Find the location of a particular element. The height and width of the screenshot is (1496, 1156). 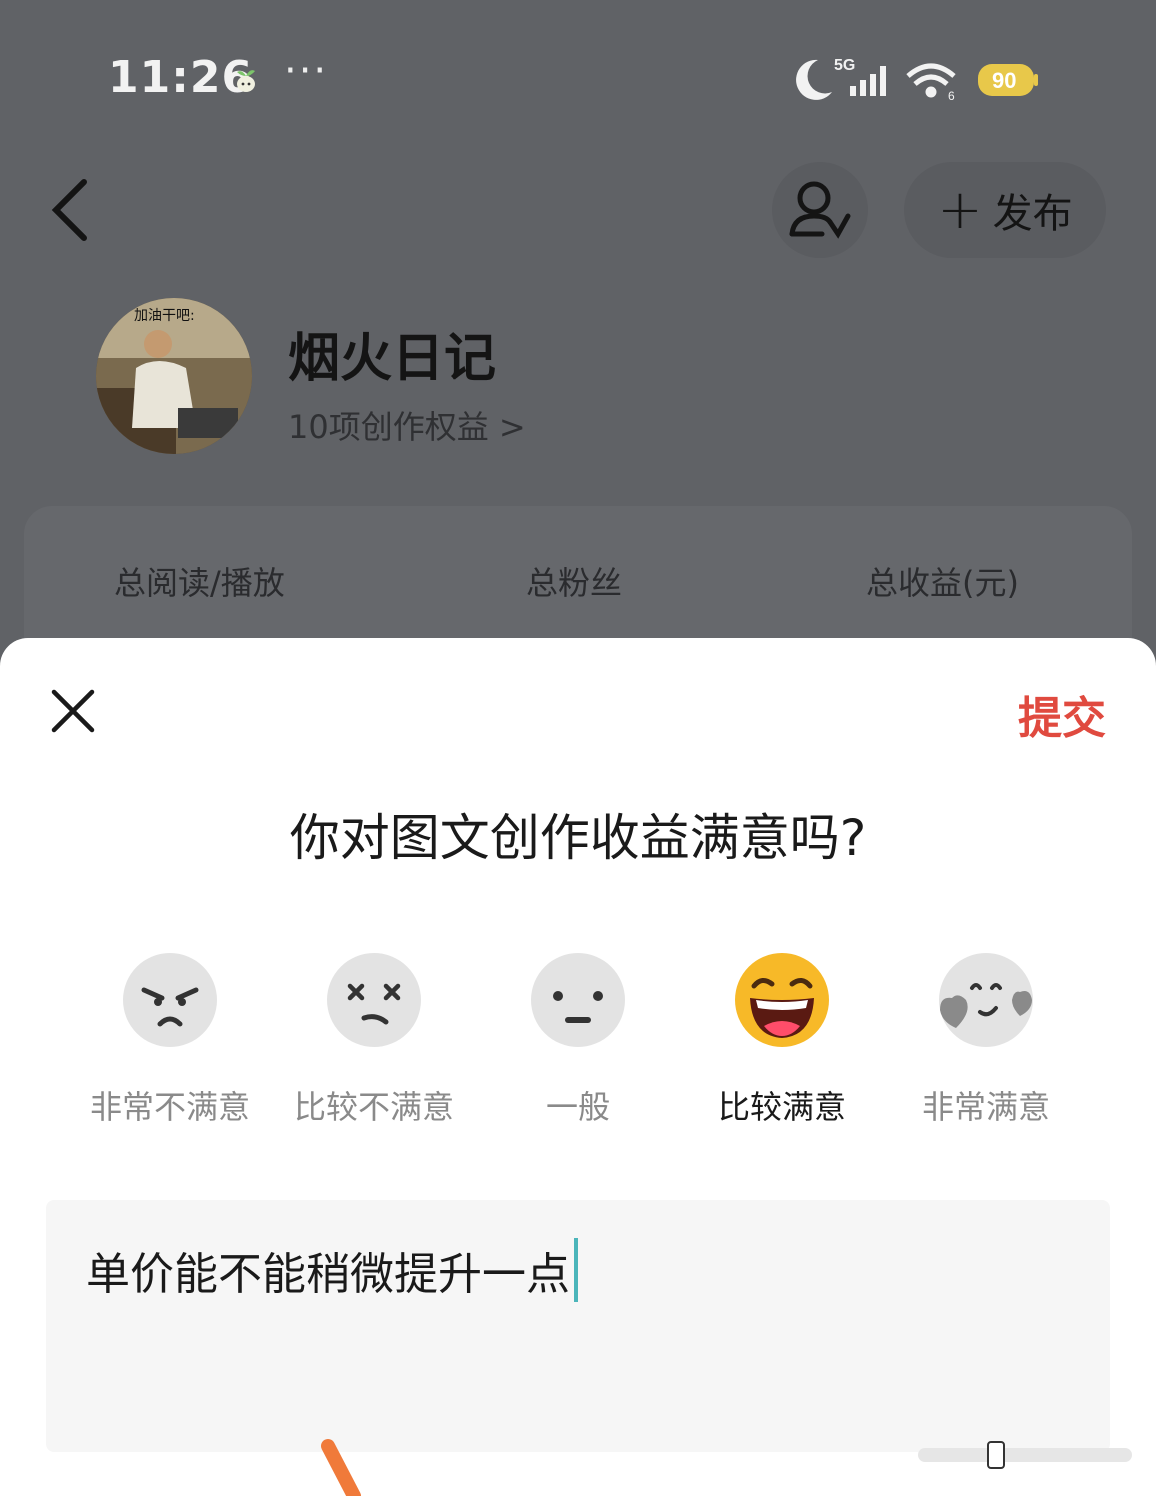

close-icon is located at coordinates (73, 711).